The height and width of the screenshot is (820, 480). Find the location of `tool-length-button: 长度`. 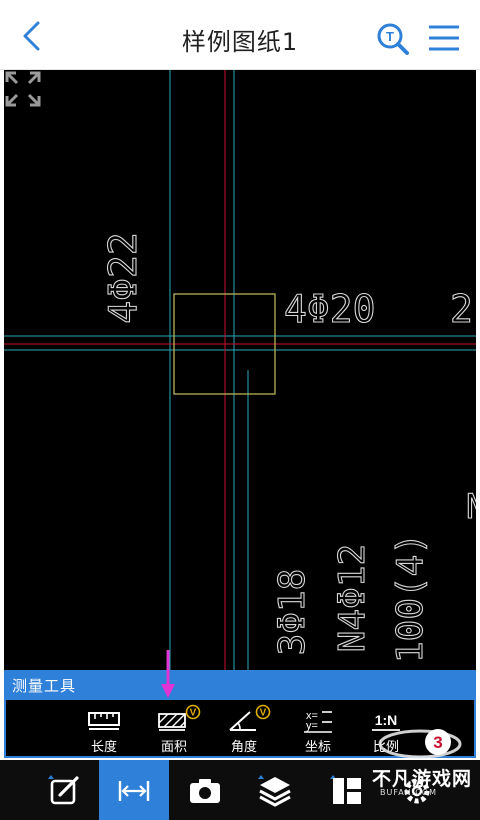

tool-length-button: 长度 is located at coordinates (104, 730).